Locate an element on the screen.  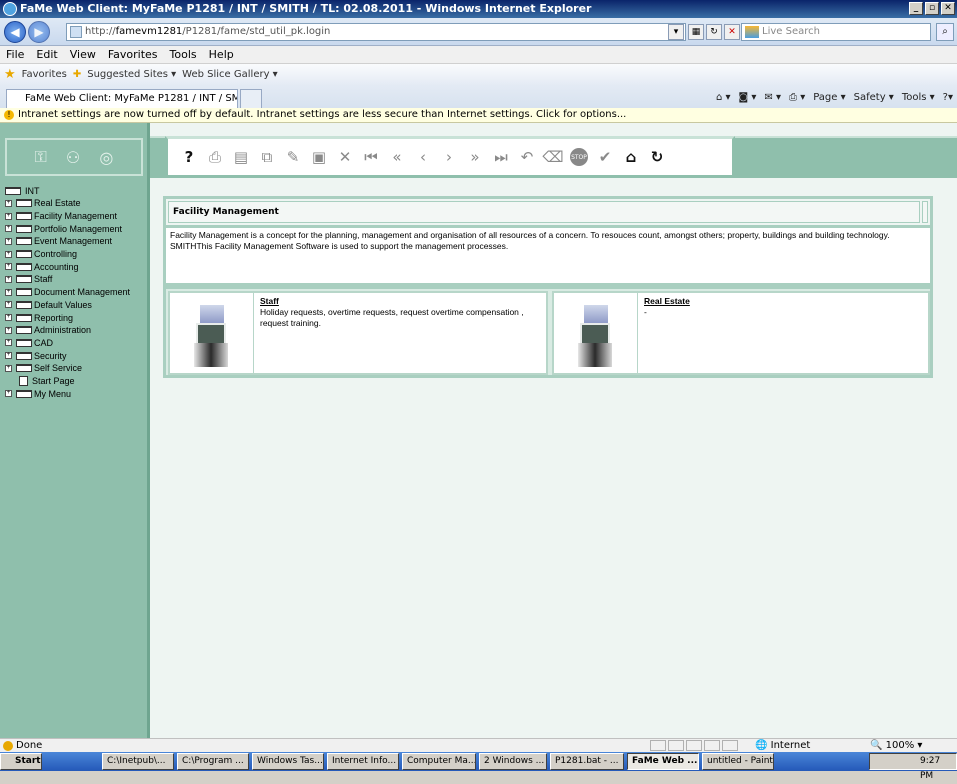
help-browser-icon: ?▾ is located at coordinates (948, 98).